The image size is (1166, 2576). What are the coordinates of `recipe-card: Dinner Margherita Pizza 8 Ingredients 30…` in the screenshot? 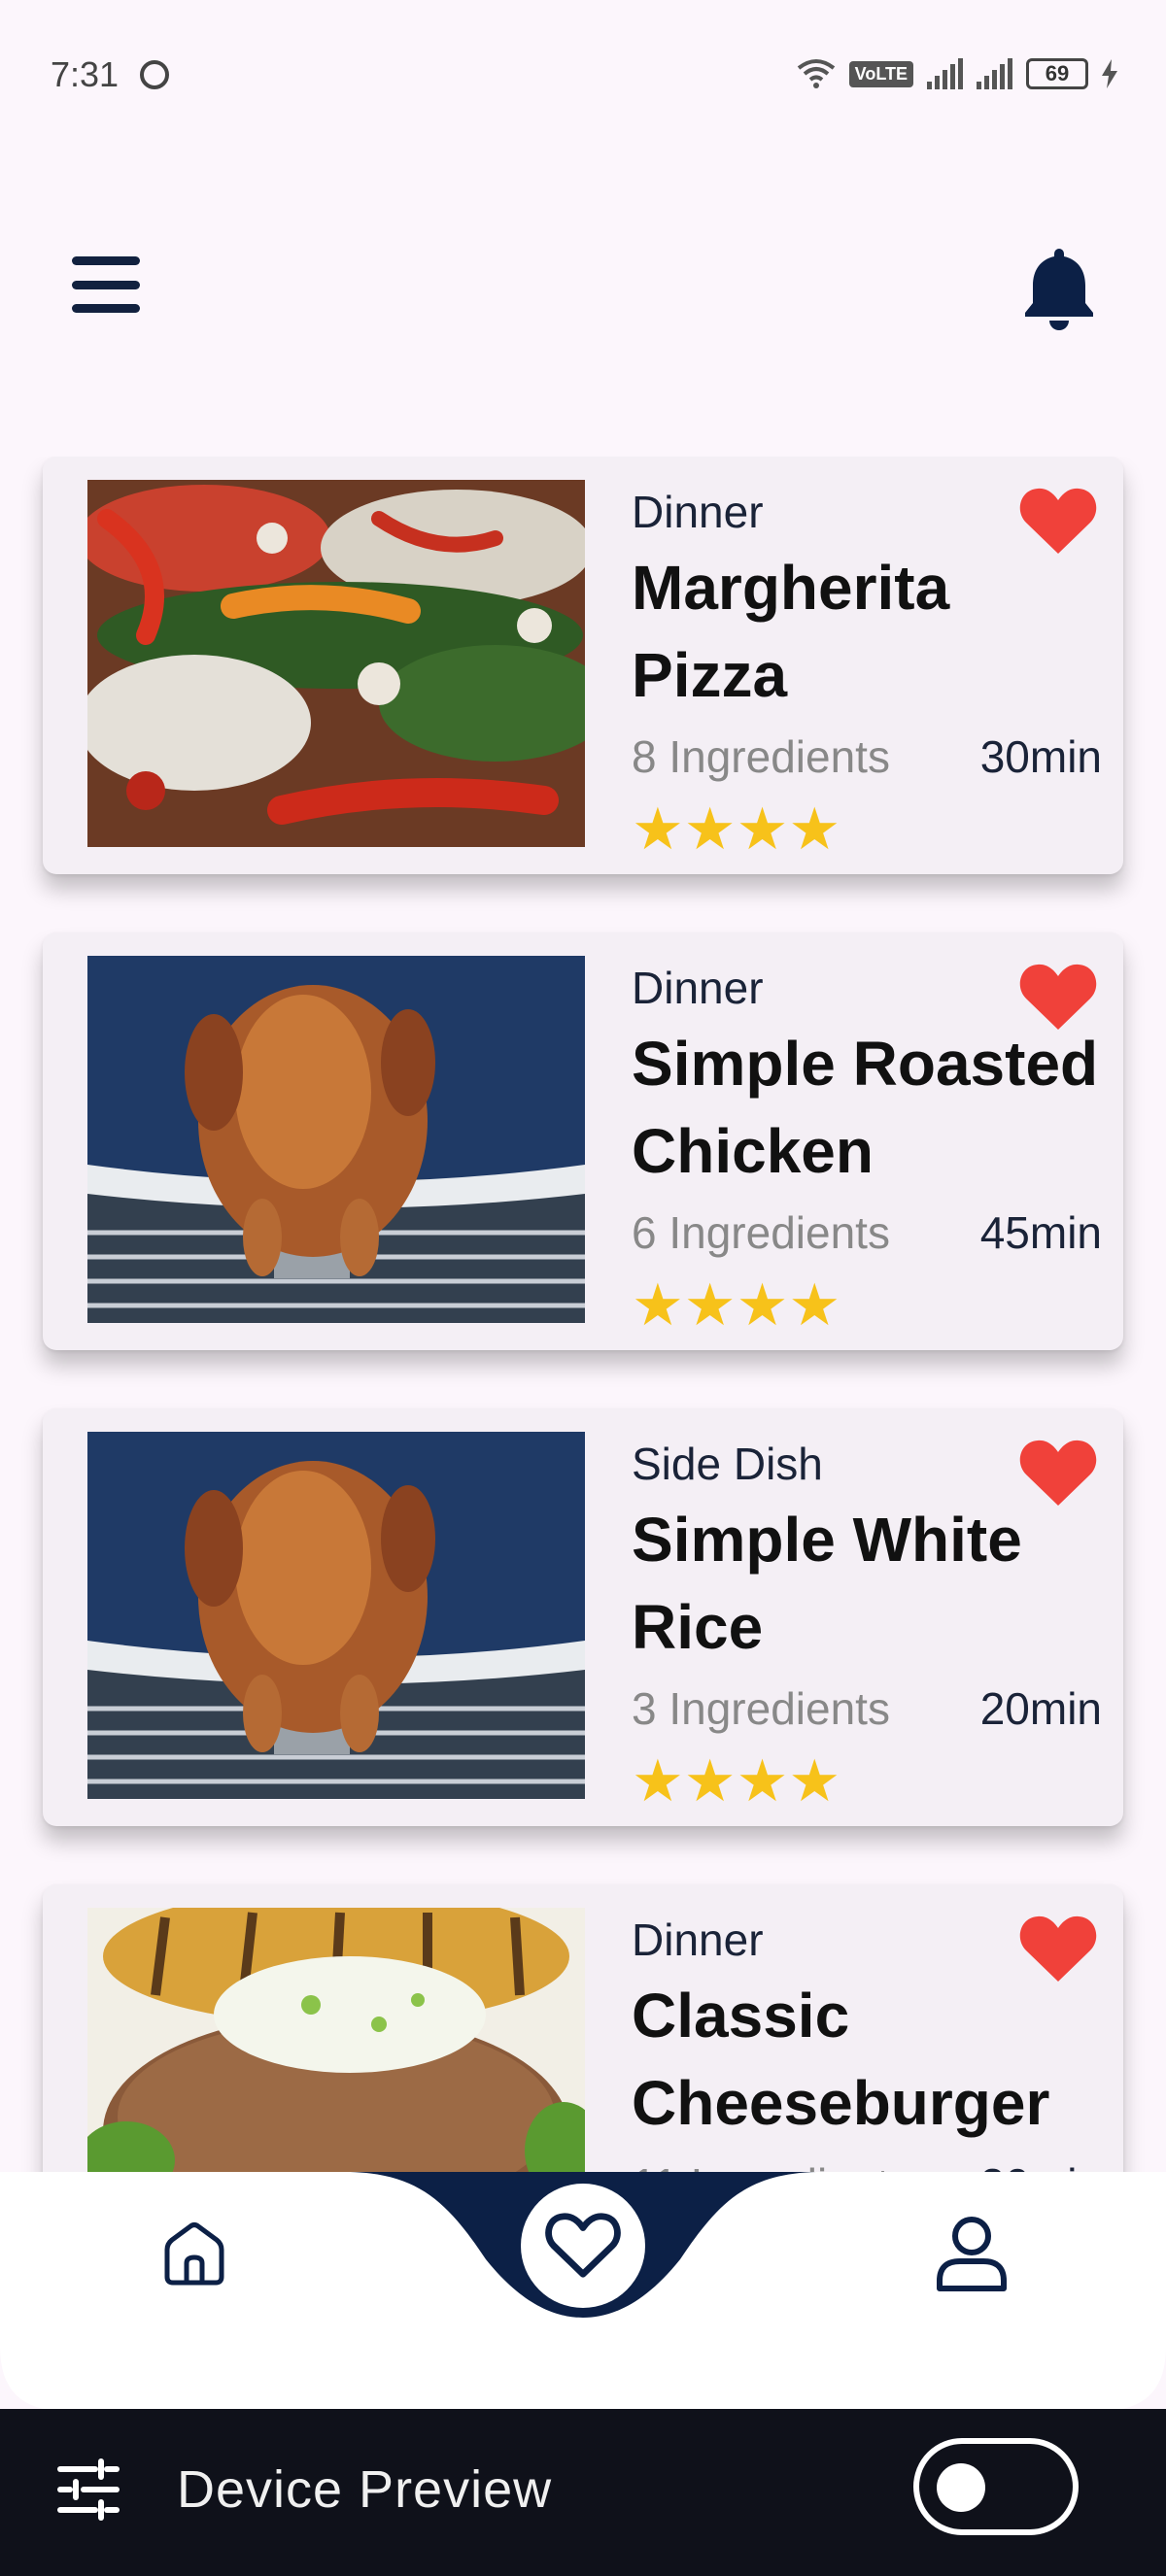 It's located at (583, 665).